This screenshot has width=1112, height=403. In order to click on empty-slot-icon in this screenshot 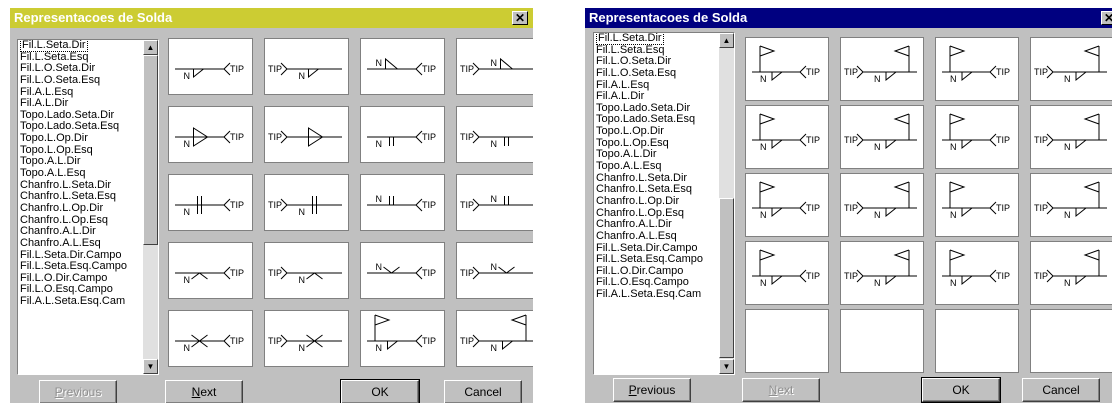, I will do `click(977, 341)`.